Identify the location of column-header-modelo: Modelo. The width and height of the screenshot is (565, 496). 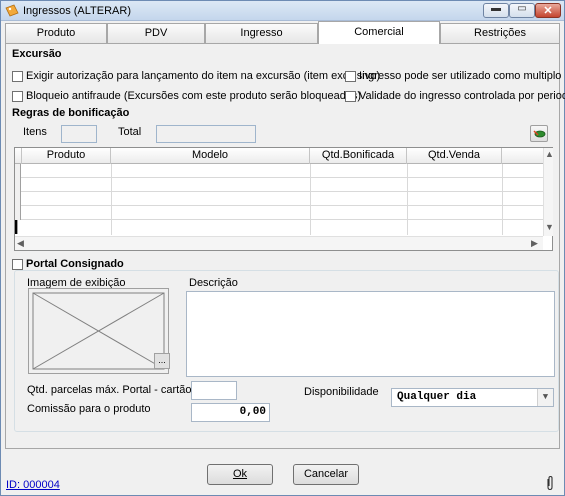
(210, 156).